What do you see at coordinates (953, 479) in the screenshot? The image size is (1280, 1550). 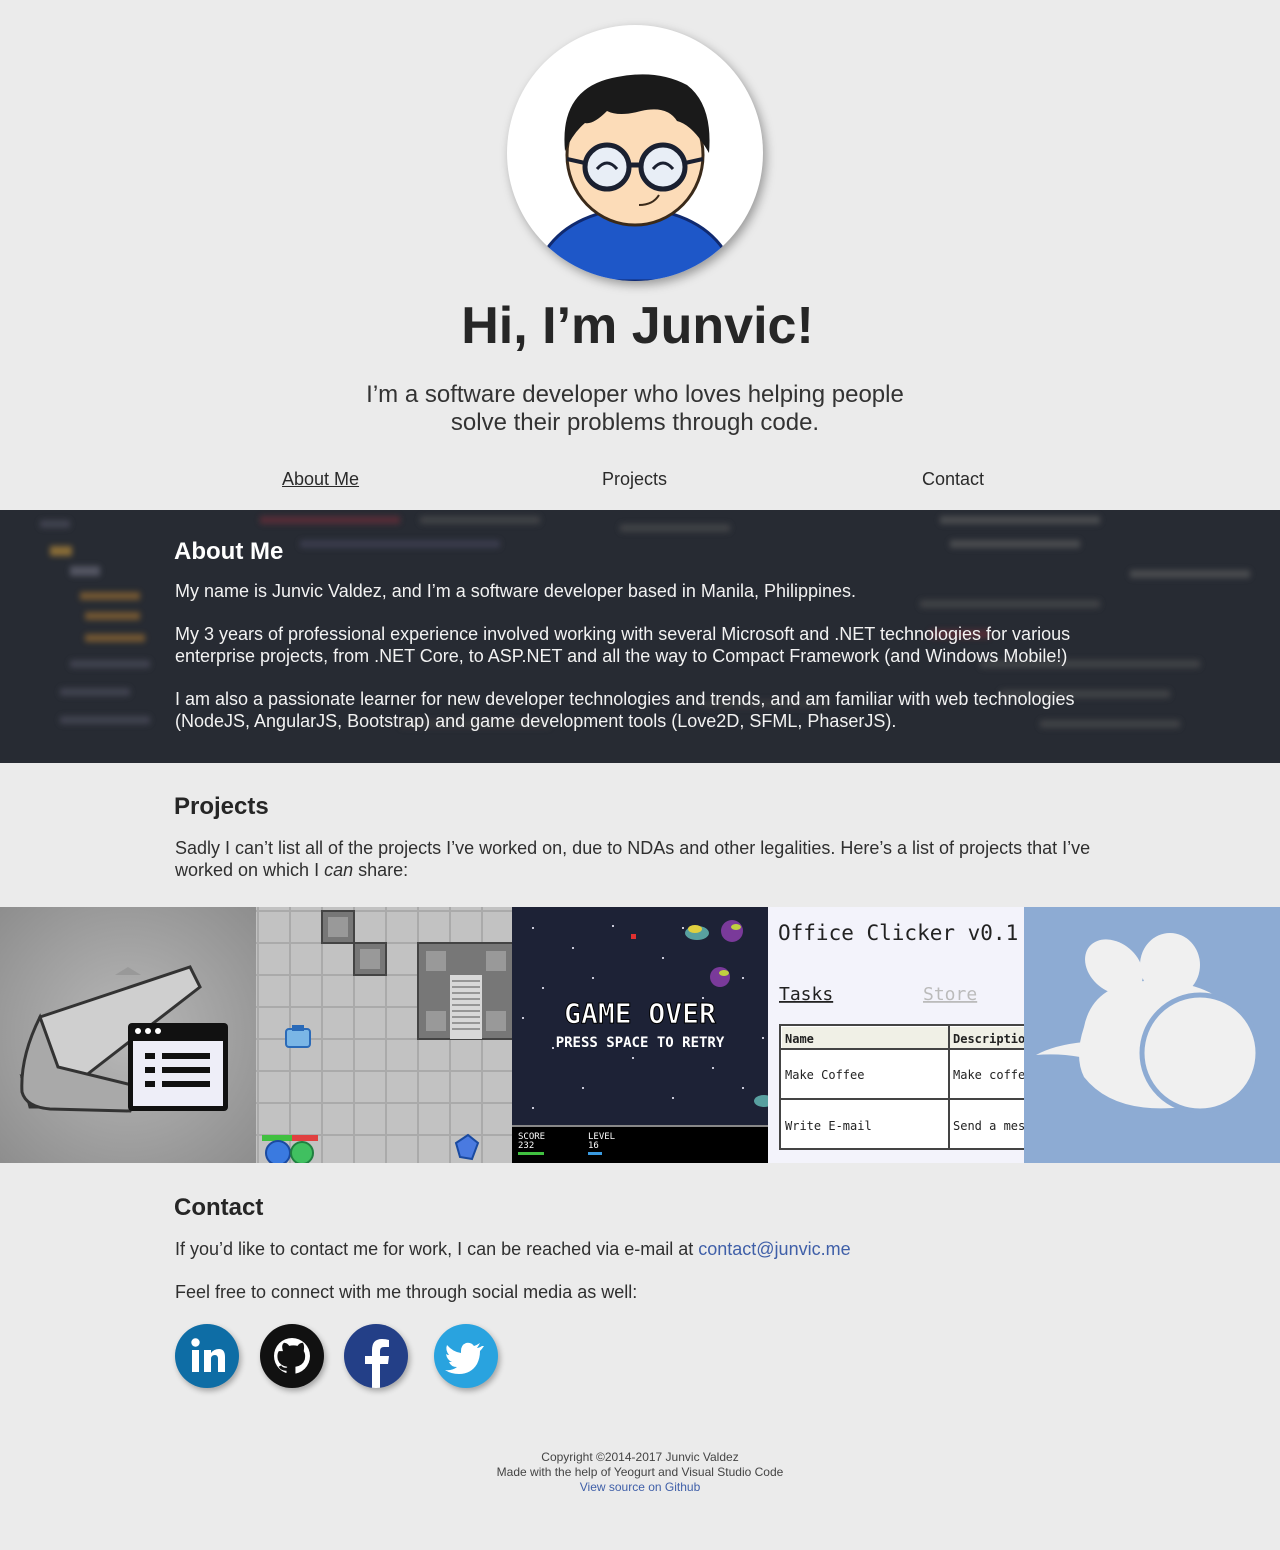 I see `nav-contact: Contact` at bounding box center [953, 479].